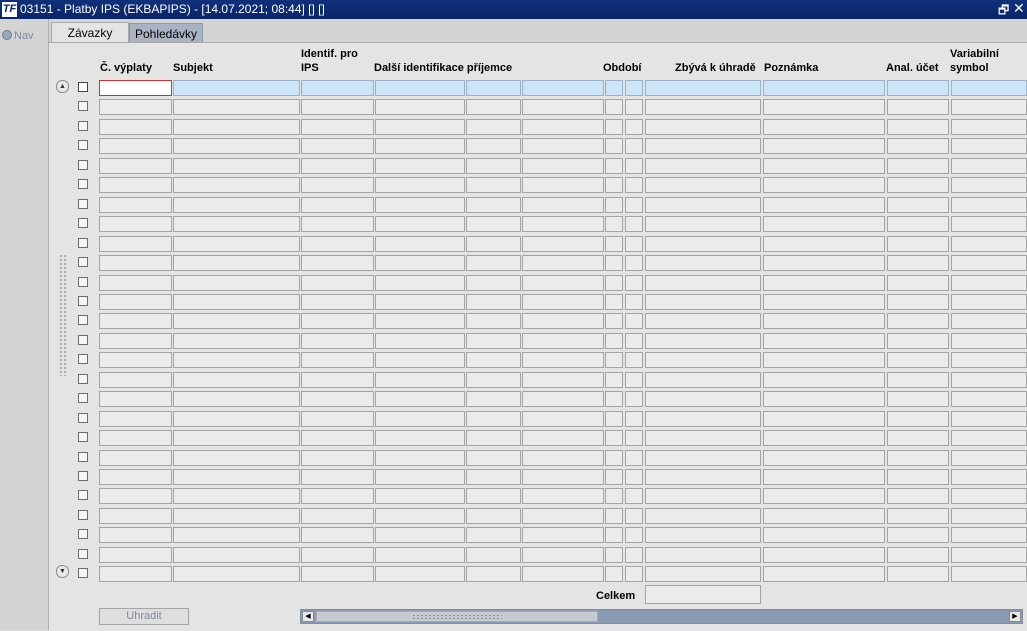 The width and height of the screenshot is (1027, 631). I want to click on scroll-right-icon: ▶, so click(1015, 616).